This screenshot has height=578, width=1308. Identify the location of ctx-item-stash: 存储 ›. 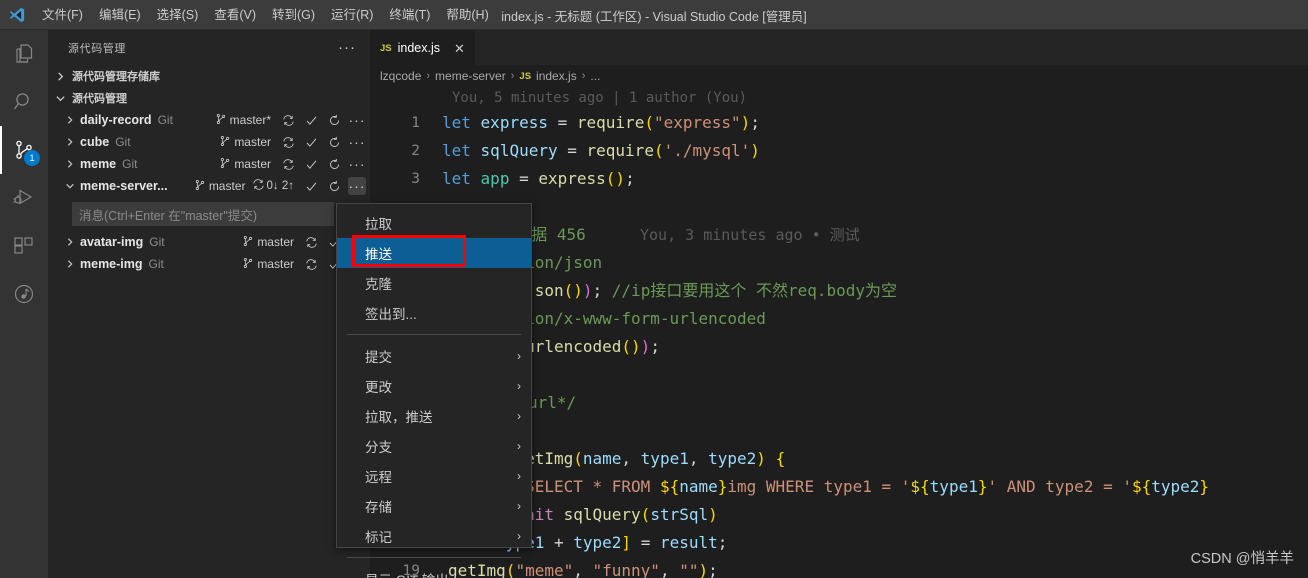
(434, 506).